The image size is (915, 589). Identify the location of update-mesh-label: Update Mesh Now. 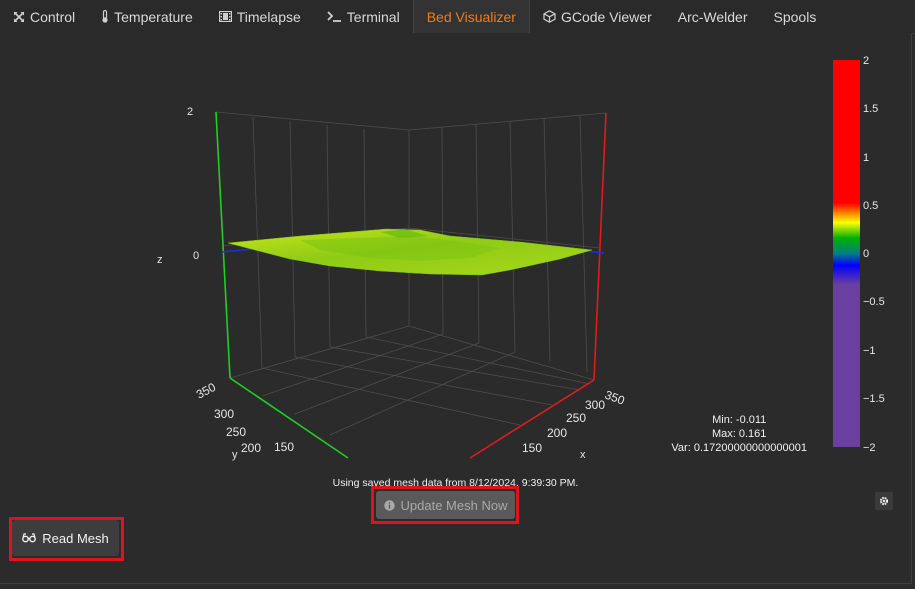
(454, 505).